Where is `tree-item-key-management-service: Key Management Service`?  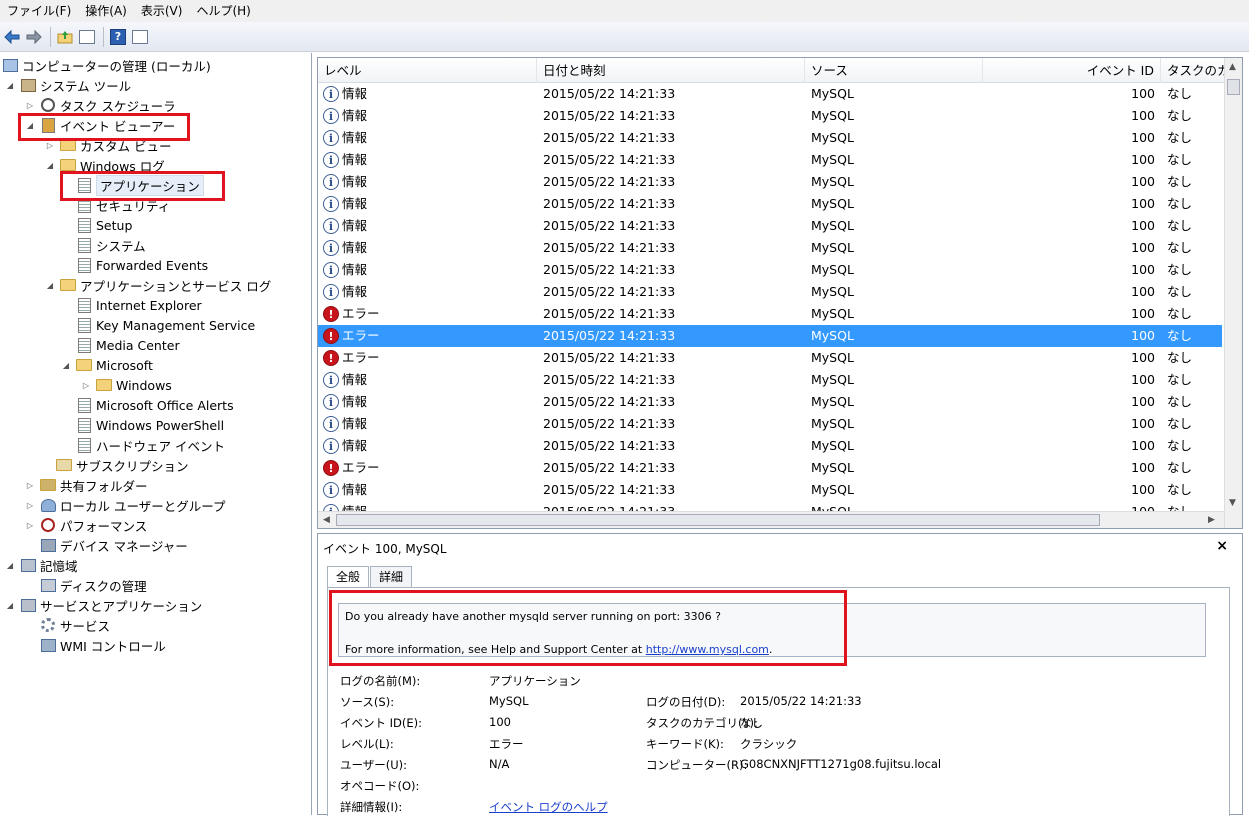 tree-item-key-management-service: Key Management Service is located at coordinates (165, 325).